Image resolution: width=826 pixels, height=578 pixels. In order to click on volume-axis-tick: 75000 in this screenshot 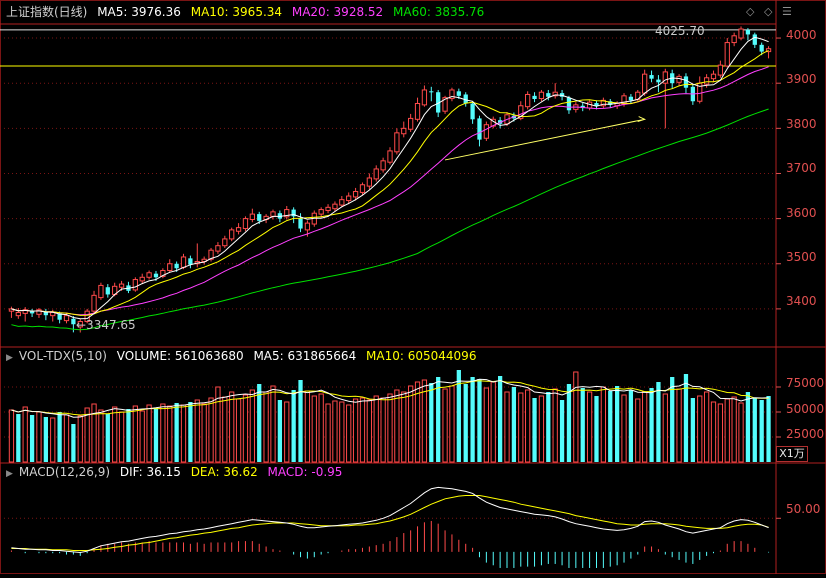, I will do `click(805, 383)`.